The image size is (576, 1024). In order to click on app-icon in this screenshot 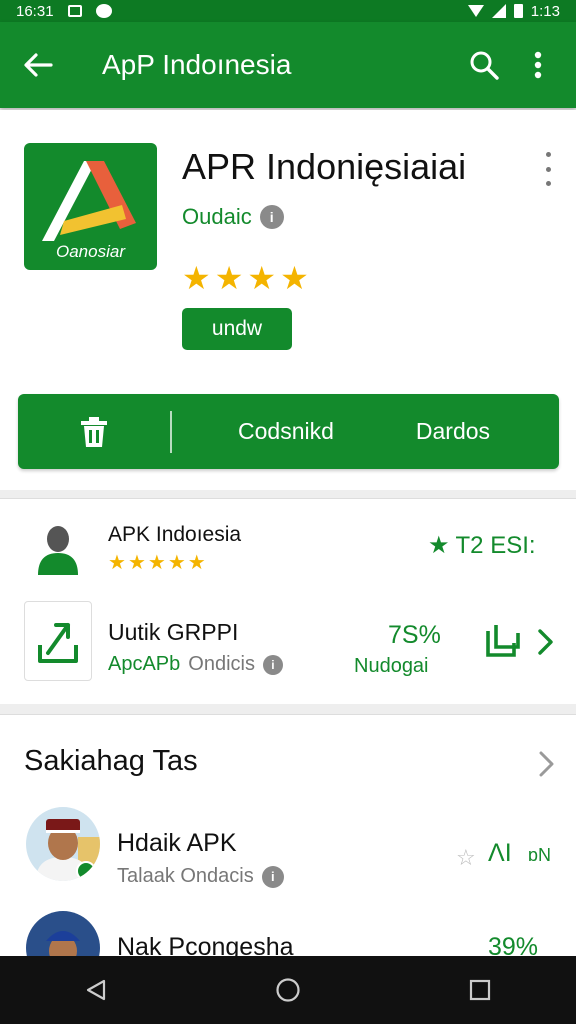, I will do `click(58, 641)`.